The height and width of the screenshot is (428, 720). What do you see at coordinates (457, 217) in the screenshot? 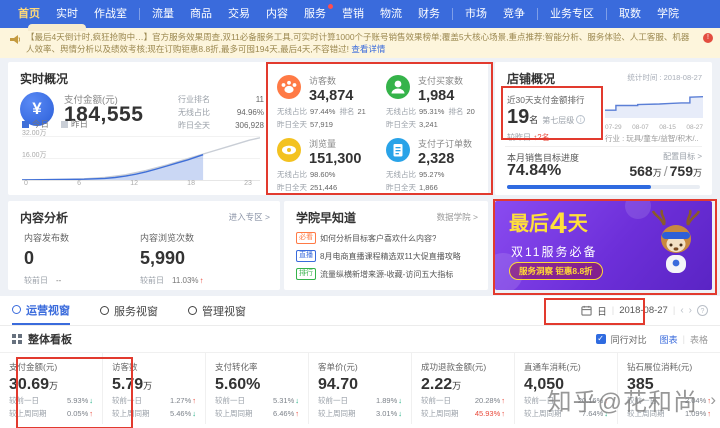
I see `academy-link: 数据学院 >` at bounding box center [457, 217].